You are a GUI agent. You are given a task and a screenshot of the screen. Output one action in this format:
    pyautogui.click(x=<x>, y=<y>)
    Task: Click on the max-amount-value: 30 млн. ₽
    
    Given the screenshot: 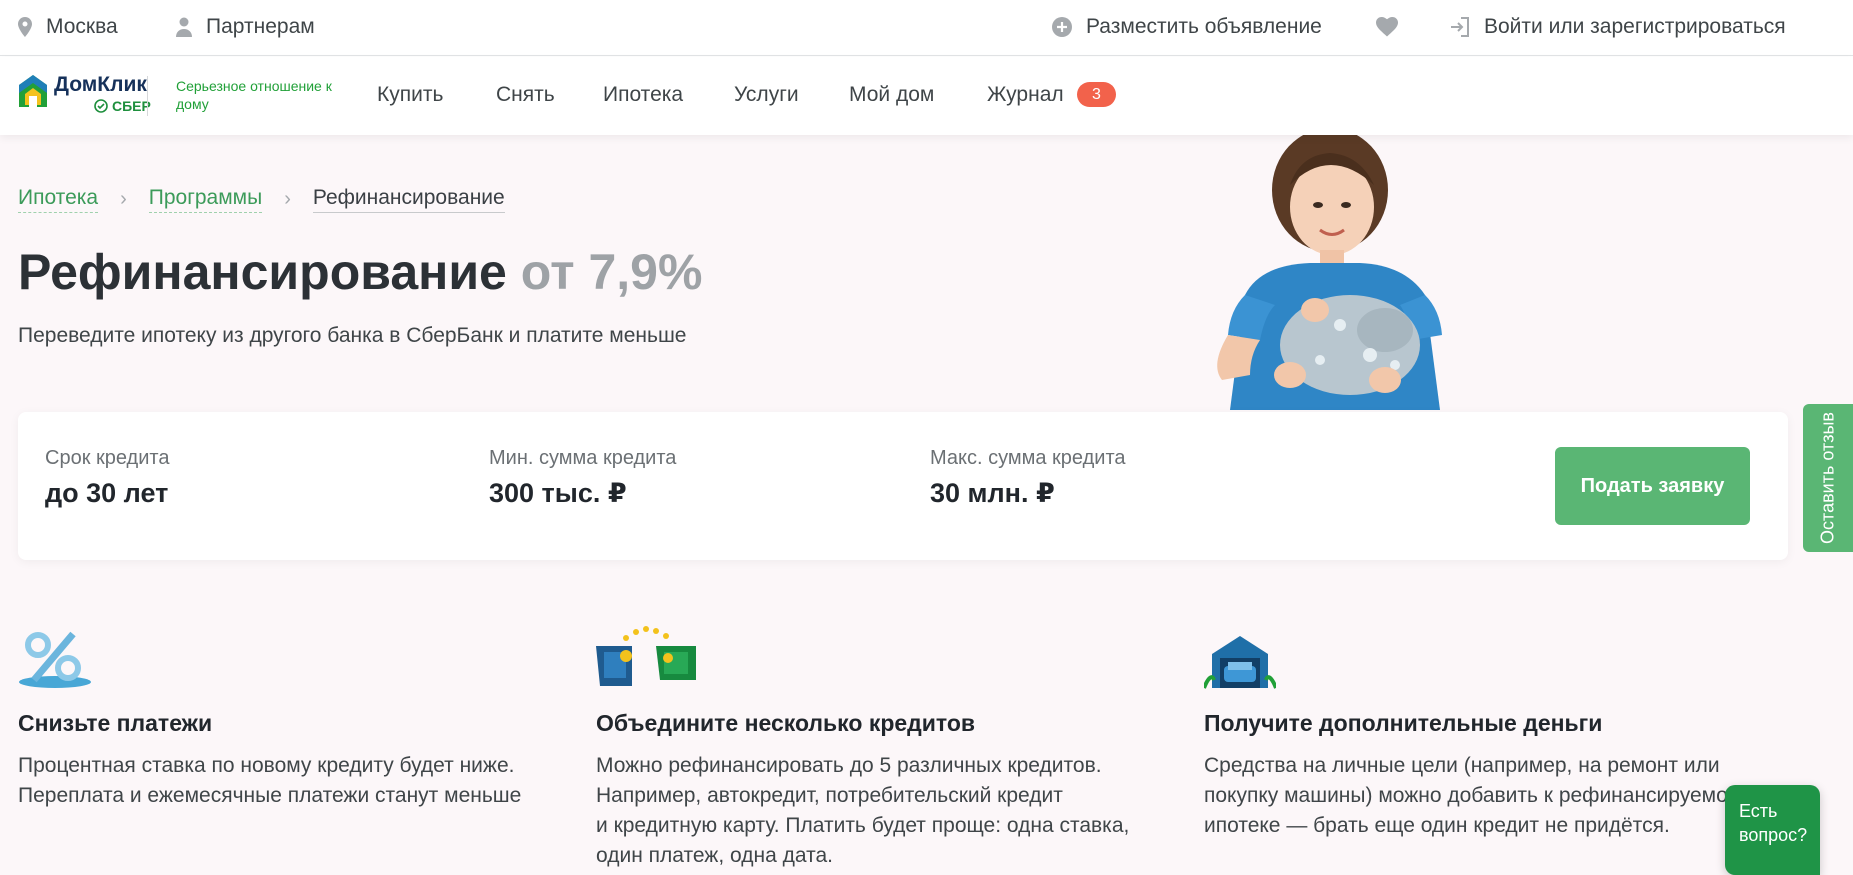 What is the action you would take?
    pyautogui.click(x=992, y=493)
    